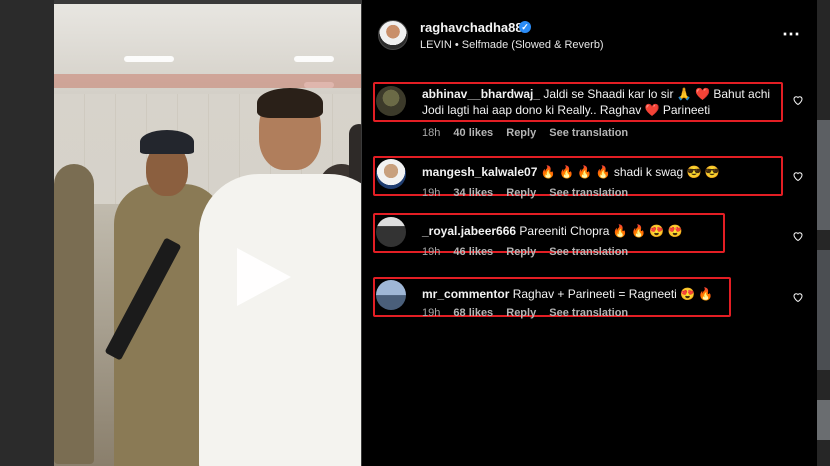 The image size is (830, 466). I want to click on main-person-hair, so click(290, 103).